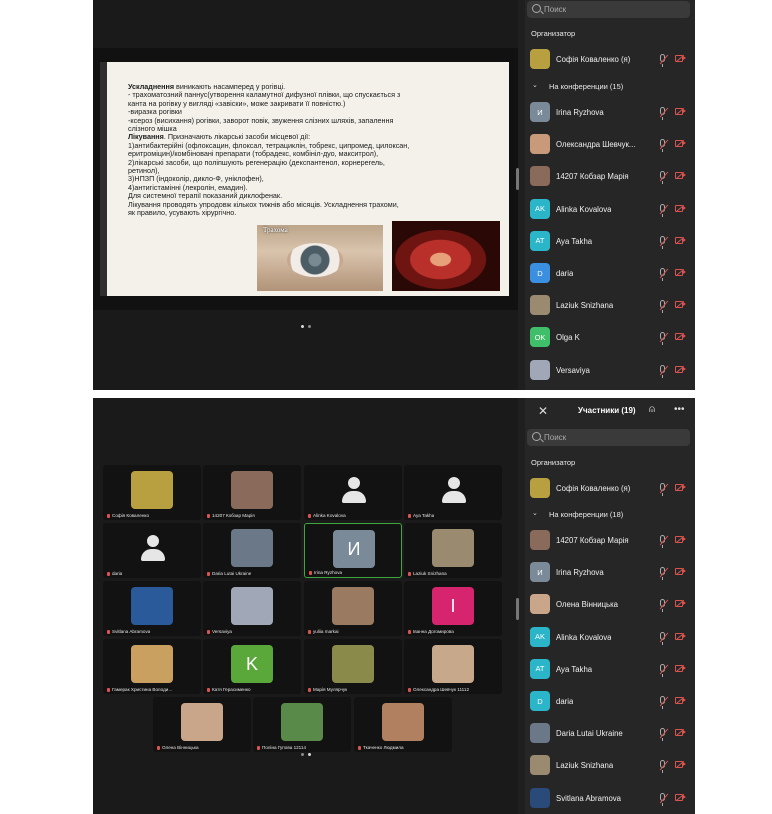 This screenshot has width=772, height=814. Describe the element at coordinates (453, 608) in the screenshot. I see `video-tile: І Іванна Догомирова` at that location.